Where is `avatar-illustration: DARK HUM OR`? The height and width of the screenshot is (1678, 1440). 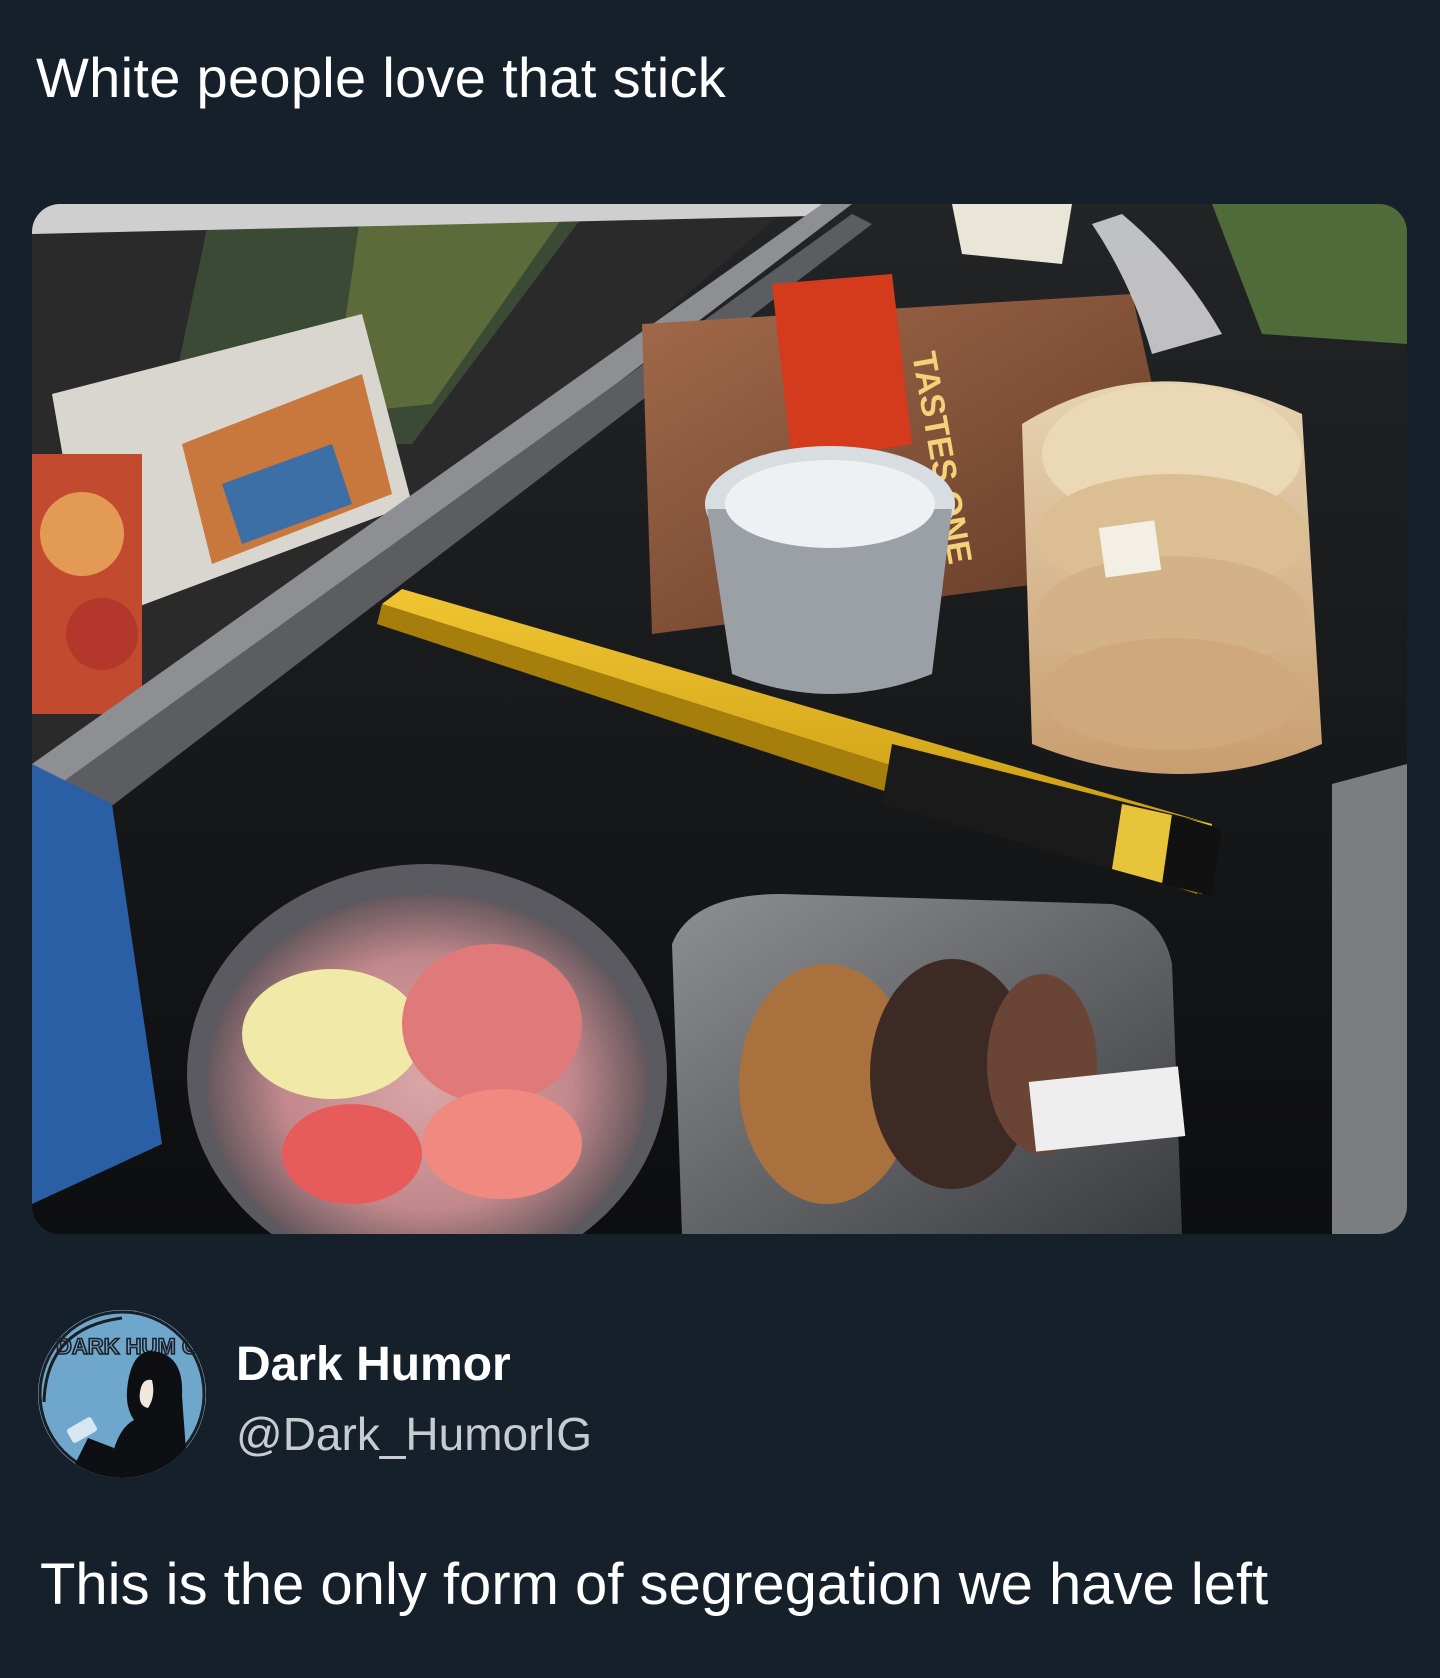 avatar-illustration: DARK HUM OR is located at coordinates (122, 1394).